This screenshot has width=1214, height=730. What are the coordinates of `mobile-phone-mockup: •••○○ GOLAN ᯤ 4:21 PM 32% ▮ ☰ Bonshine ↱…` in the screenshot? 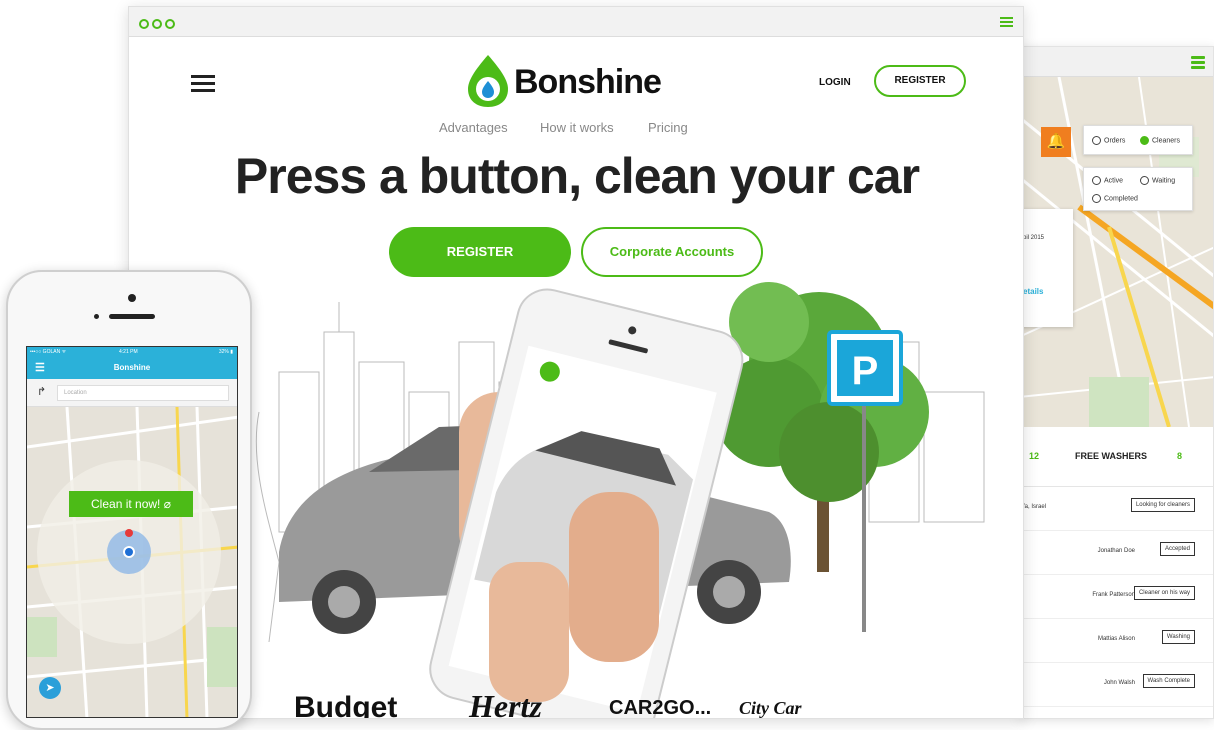 It's located at (129, 500).